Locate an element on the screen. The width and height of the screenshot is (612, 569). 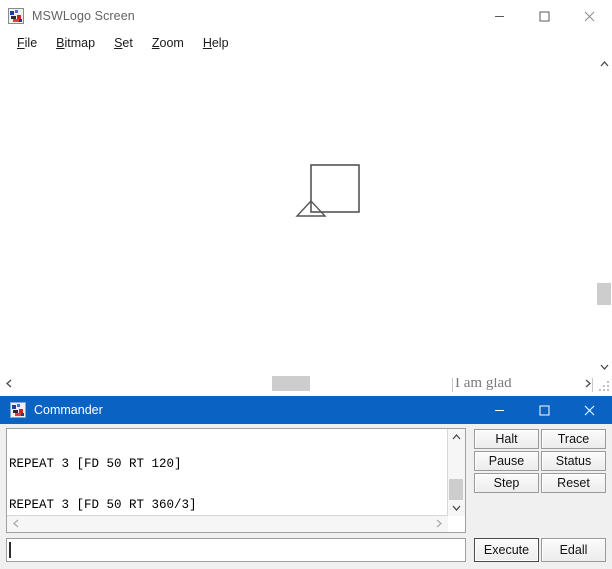
commander-window-controls is located at coordinates (544, 410).